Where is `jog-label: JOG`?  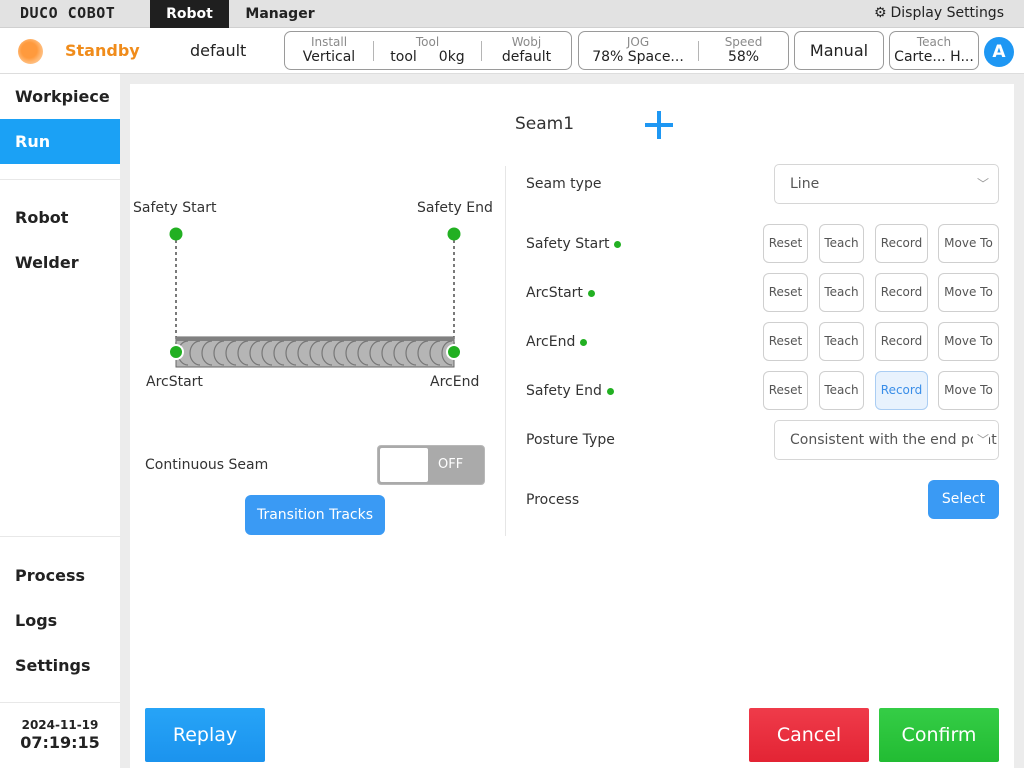 jog-label: JOG is located at coordinates (638, 42).